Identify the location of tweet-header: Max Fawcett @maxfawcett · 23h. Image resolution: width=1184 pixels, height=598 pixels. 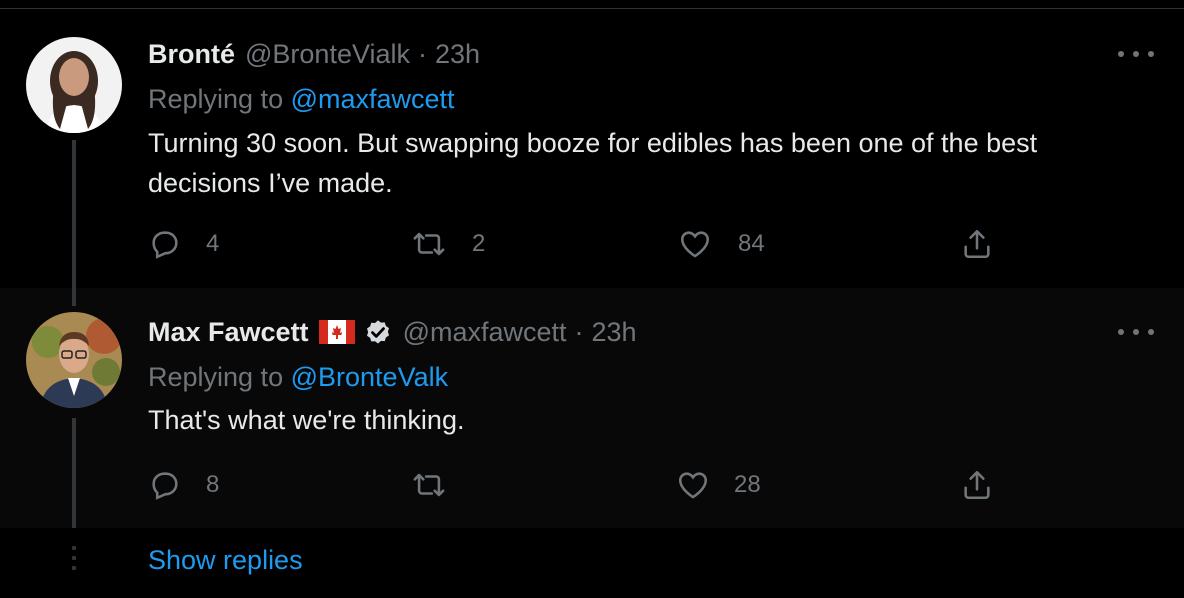
(392, 332).